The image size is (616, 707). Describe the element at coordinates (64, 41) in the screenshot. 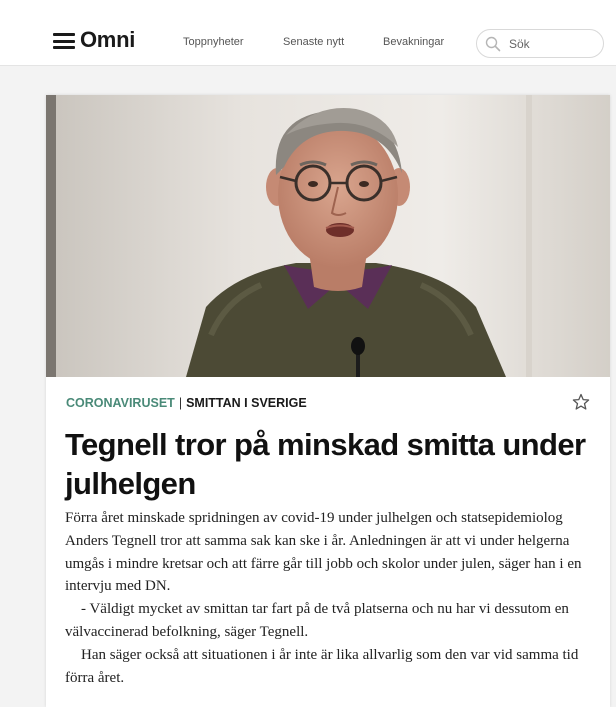

I see `menu-icon` at that location.